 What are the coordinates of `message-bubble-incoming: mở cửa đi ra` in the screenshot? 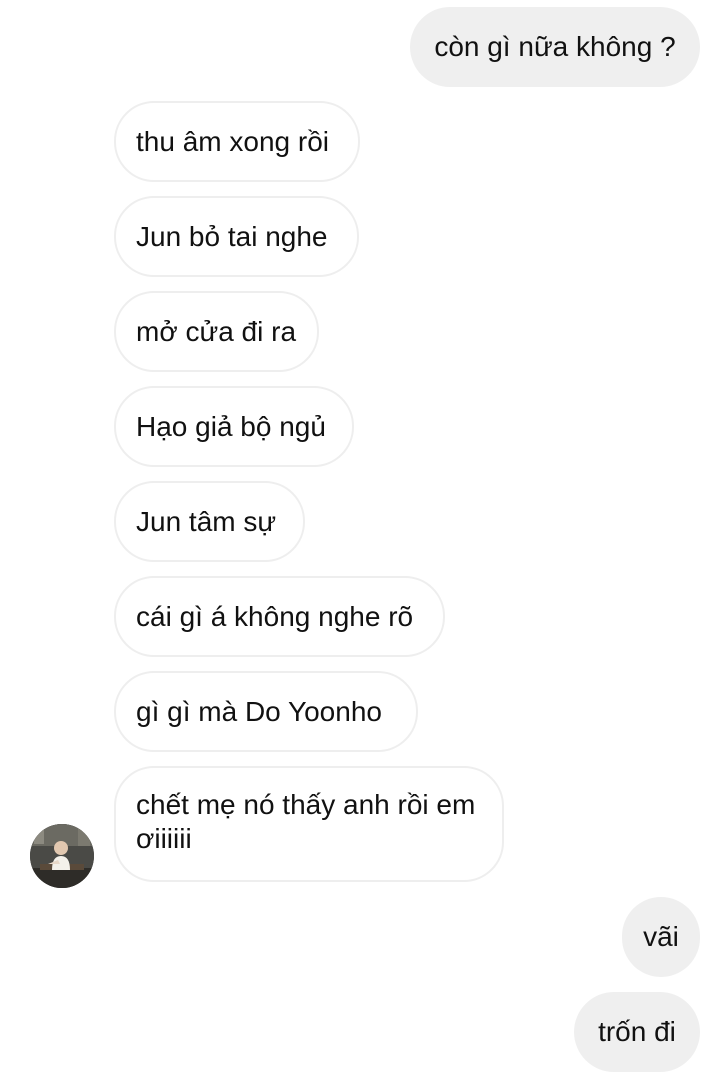 It's located at (216, 331).